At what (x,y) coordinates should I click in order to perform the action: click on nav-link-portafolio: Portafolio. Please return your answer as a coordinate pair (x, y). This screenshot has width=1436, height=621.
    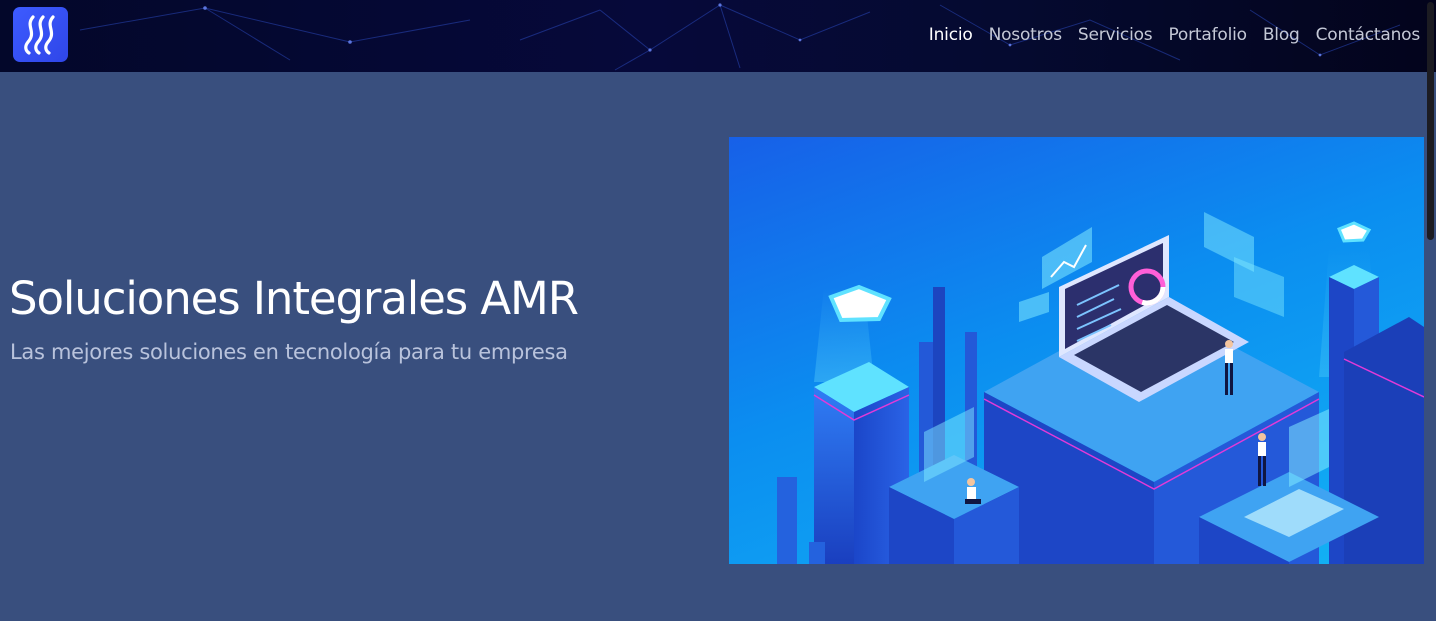
    Looking at the image, I should click on (1207, 35).